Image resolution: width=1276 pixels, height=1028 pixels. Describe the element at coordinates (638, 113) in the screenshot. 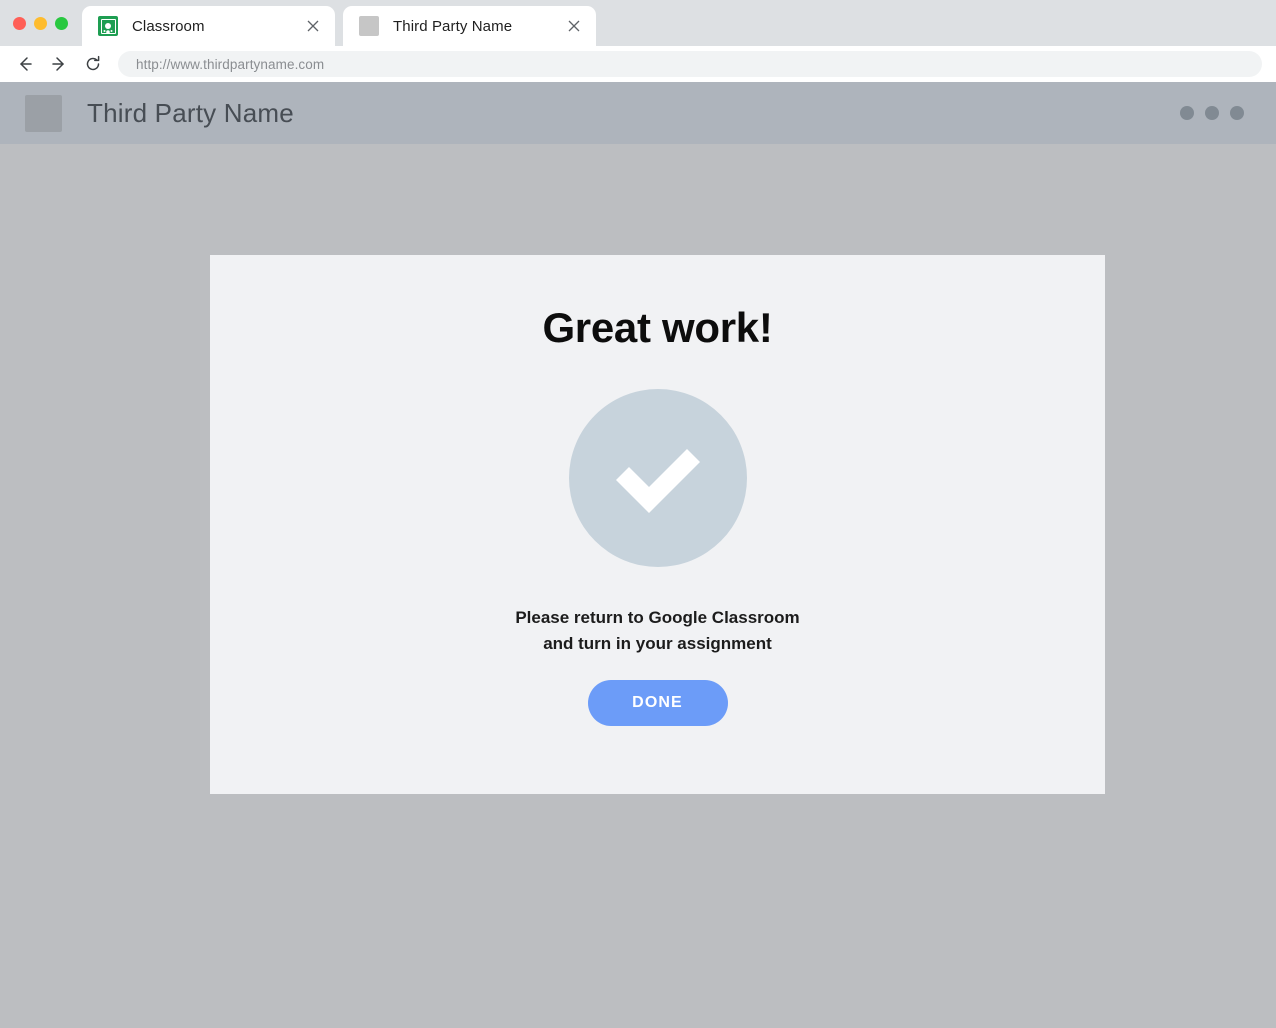

I see `site-header: Third Party Name` at that location.